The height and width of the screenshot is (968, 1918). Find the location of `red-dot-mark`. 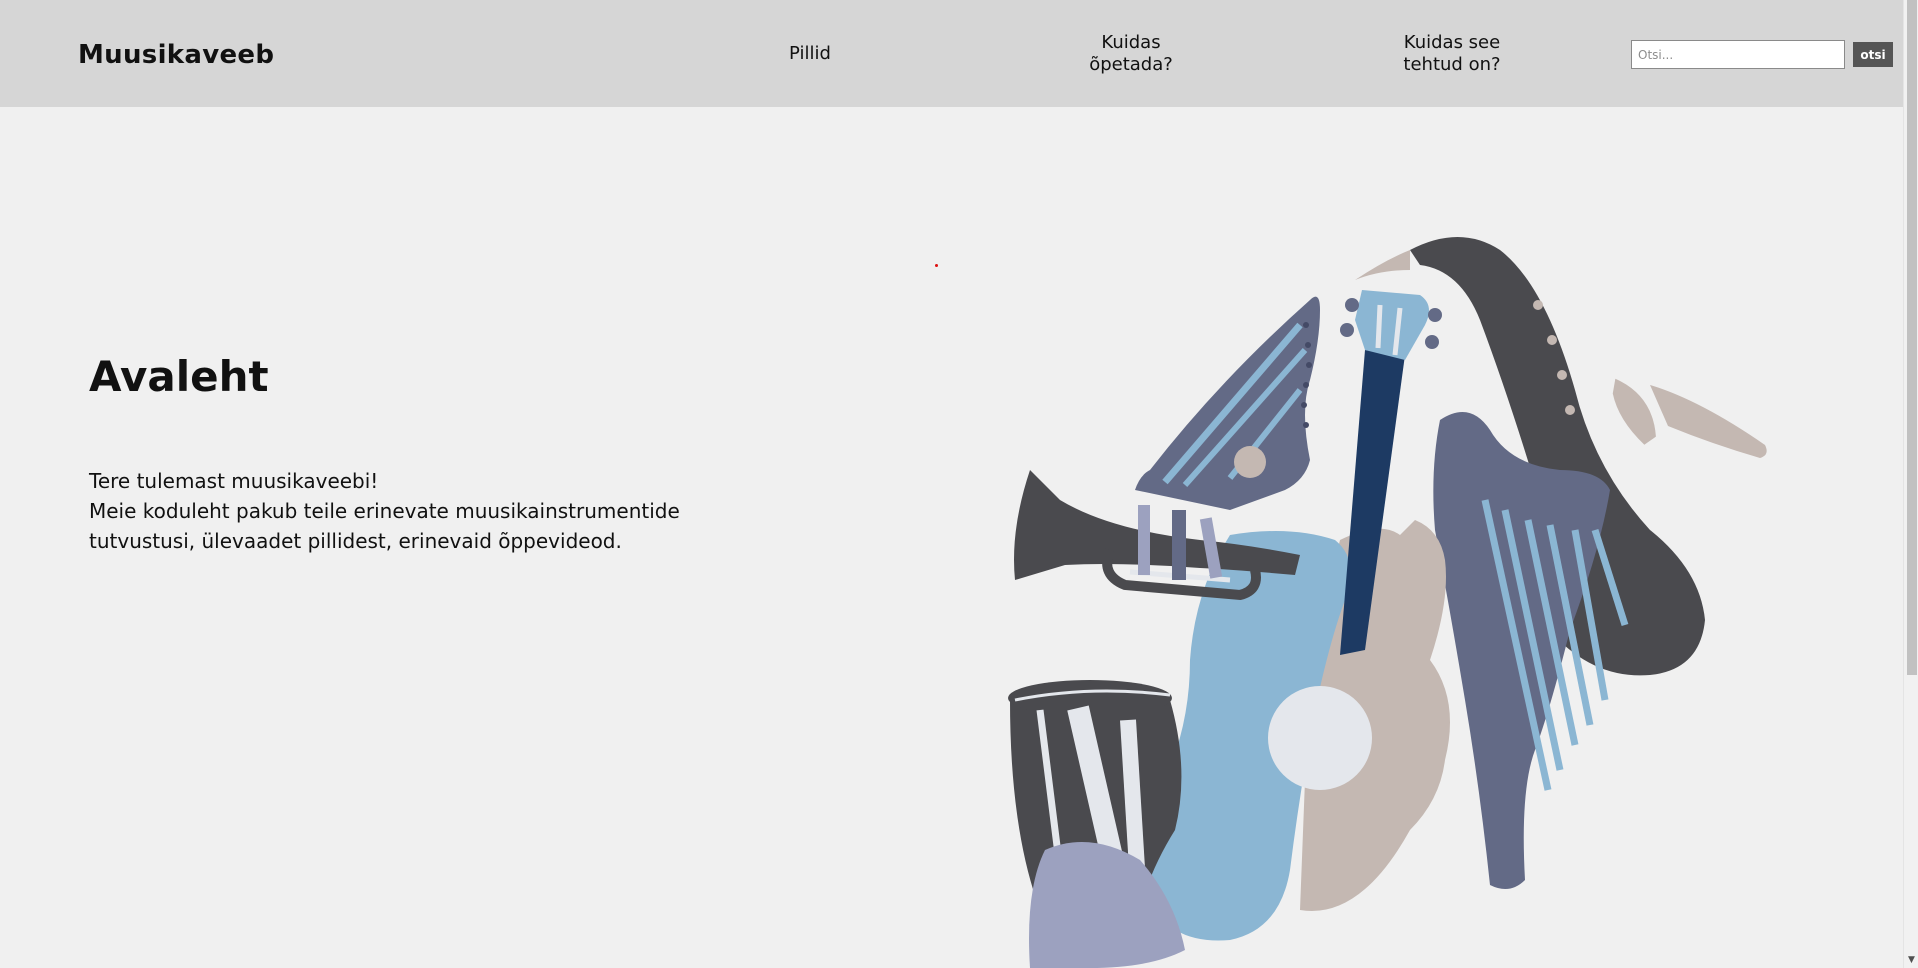

red-dot-mark is located at coordinates (936, 265).